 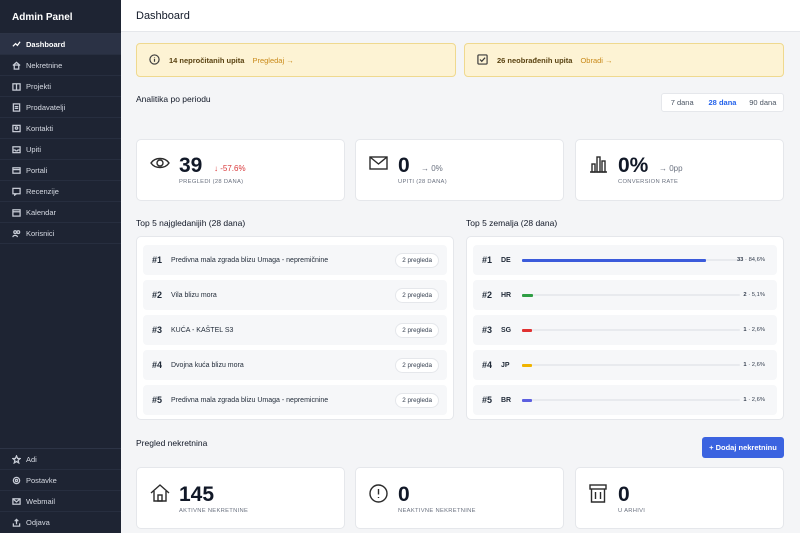 What do you see at coordinates (46, 44) in the screenshot?
I see `sidebar-item-label: Dashboard` at bounding box center [46, 44].